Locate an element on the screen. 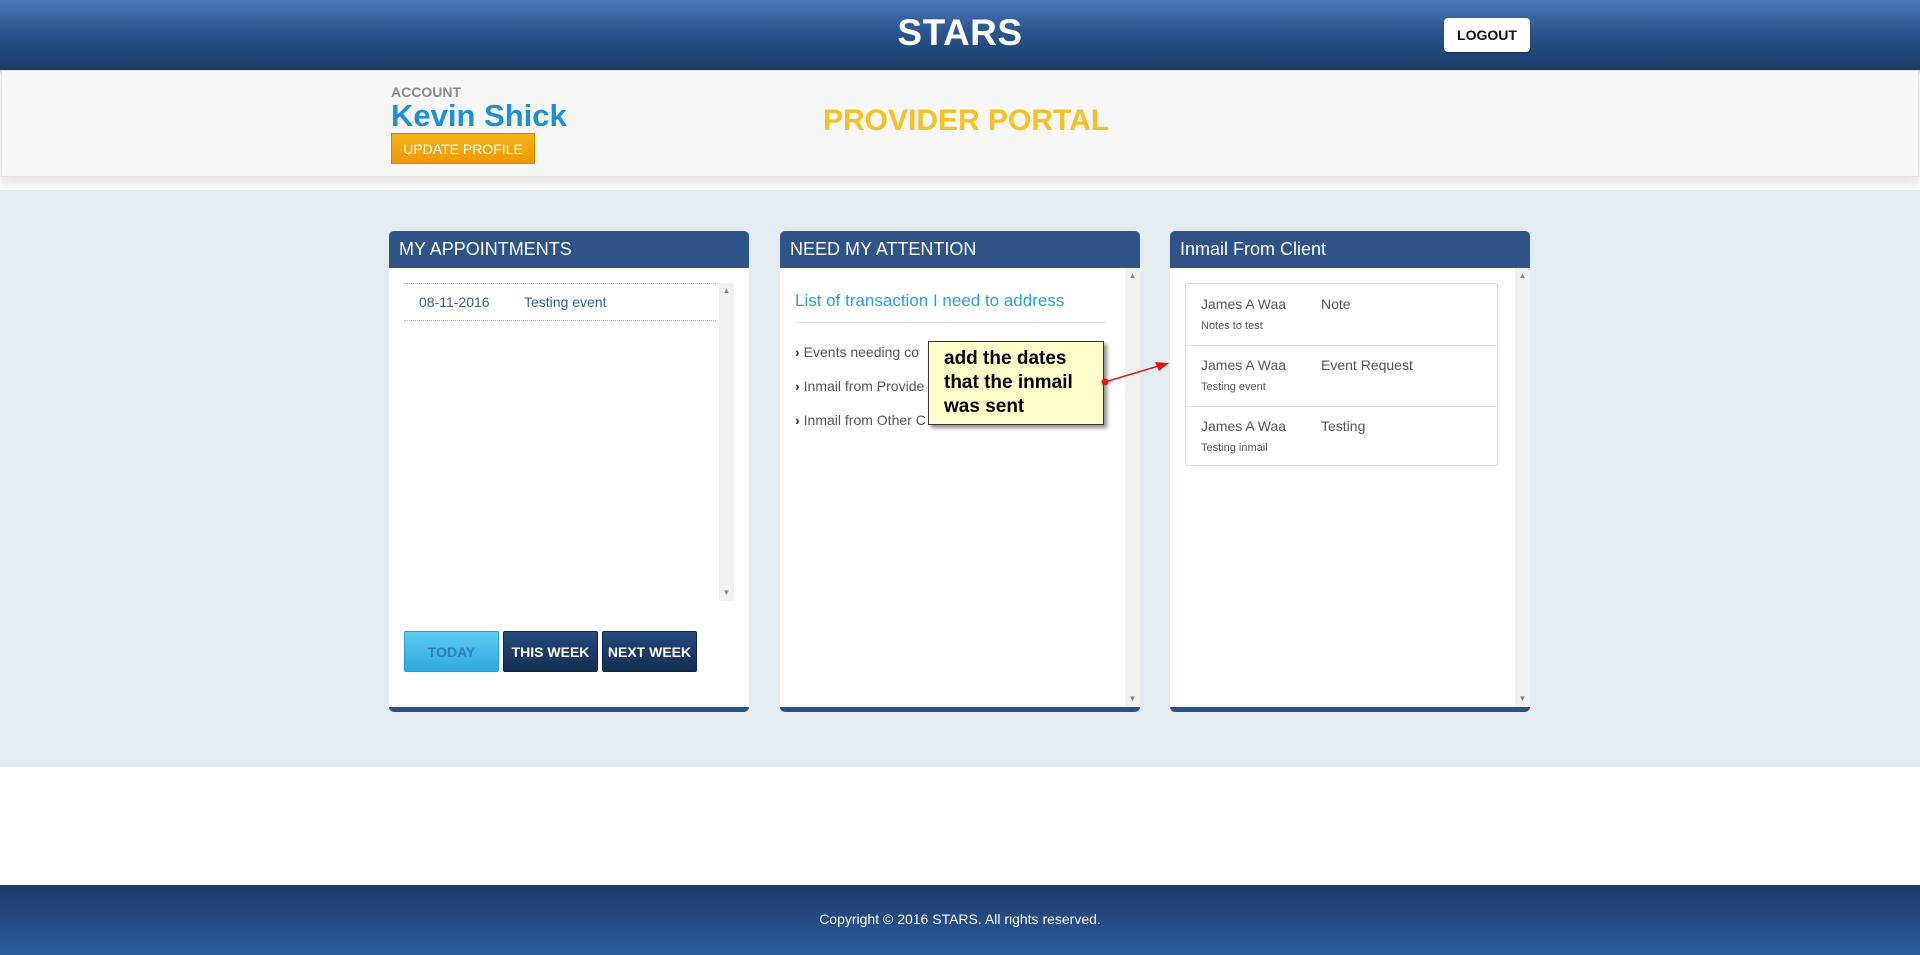 The width and height of the screenshot is (1920, 955). inmail-panel-title: Inmail From Client is located at coordinates (1350, 249).